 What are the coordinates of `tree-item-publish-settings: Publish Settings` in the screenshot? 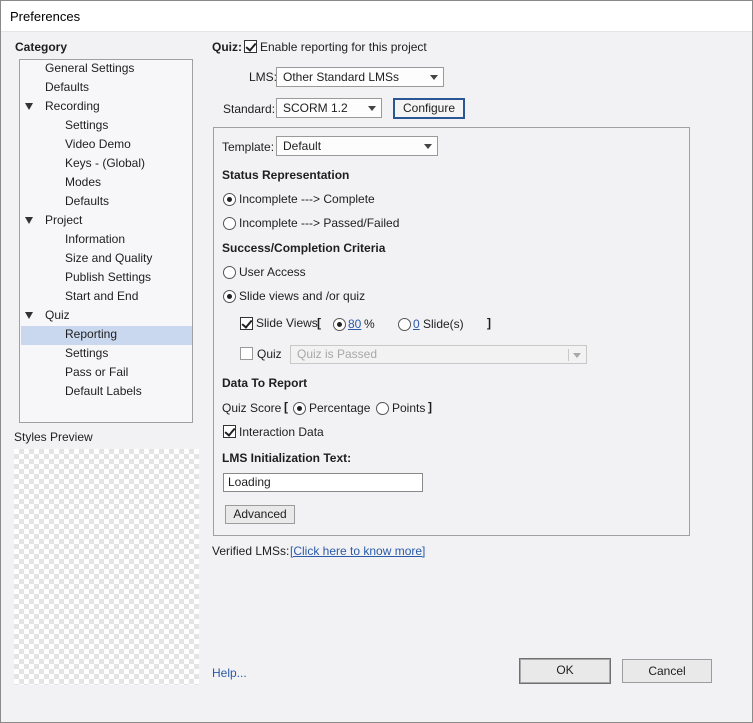 It's located at (108, 278).